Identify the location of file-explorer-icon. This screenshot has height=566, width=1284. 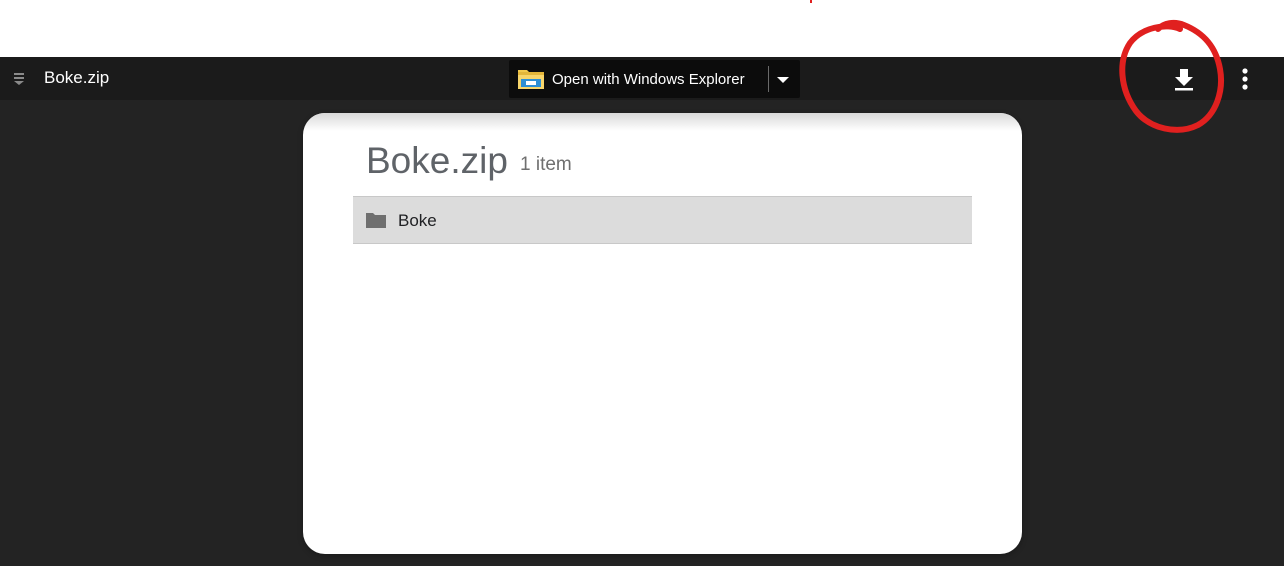
(531, 79).